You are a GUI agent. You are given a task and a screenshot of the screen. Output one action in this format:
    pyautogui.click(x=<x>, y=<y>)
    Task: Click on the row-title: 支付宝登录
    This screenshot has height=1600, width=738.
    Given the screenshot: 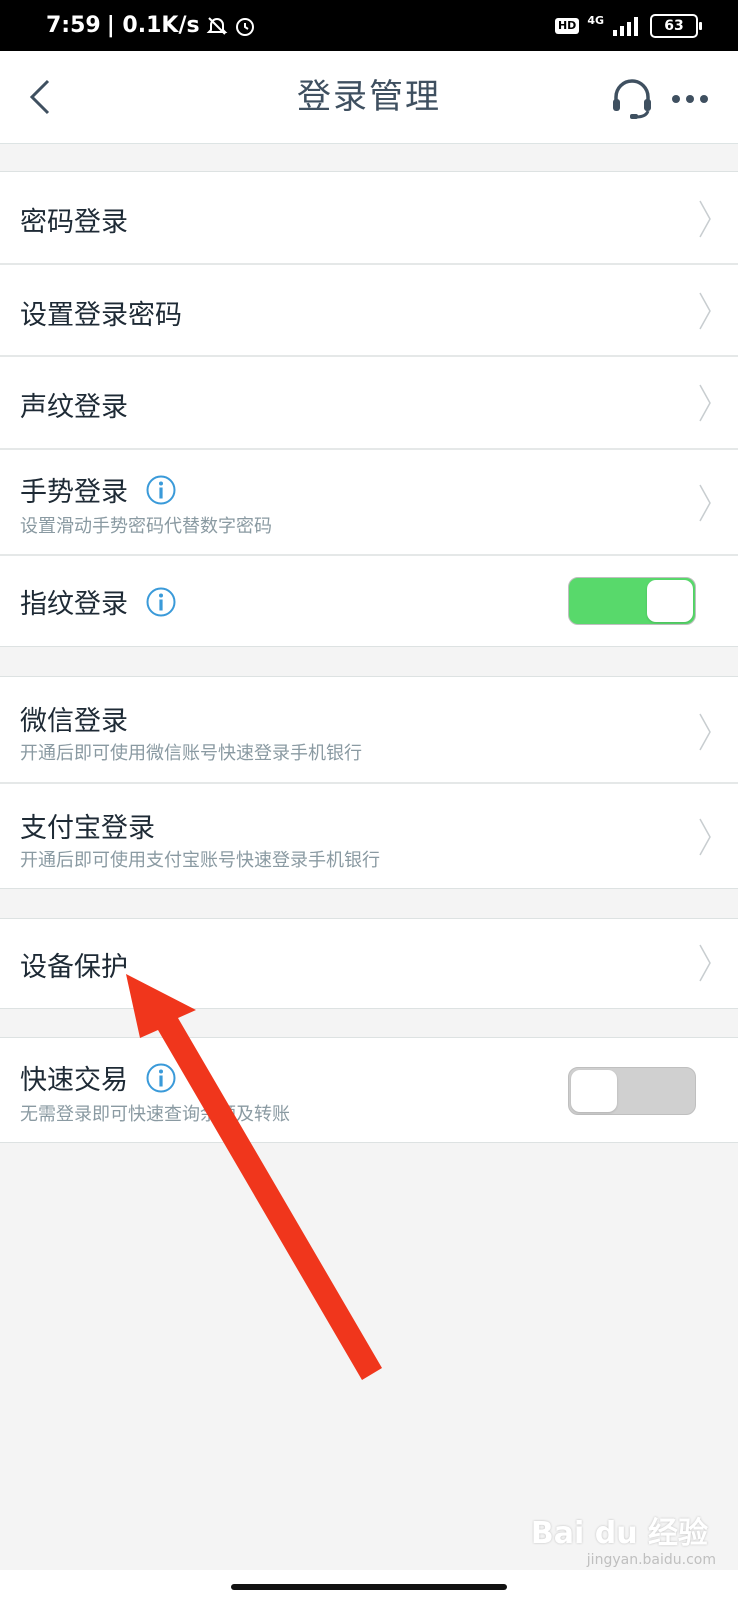 What is the action you would take?
    pyautogui.click(x=87, y=828)
    